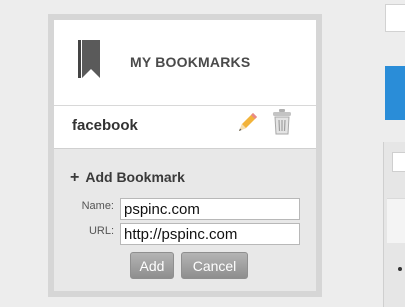 The width and height of the screenshot is (405, 307). What do you see at coordinates (89, 59) in the screenshot?
I see `bookmark-icon` at bounding box center [89, 59].